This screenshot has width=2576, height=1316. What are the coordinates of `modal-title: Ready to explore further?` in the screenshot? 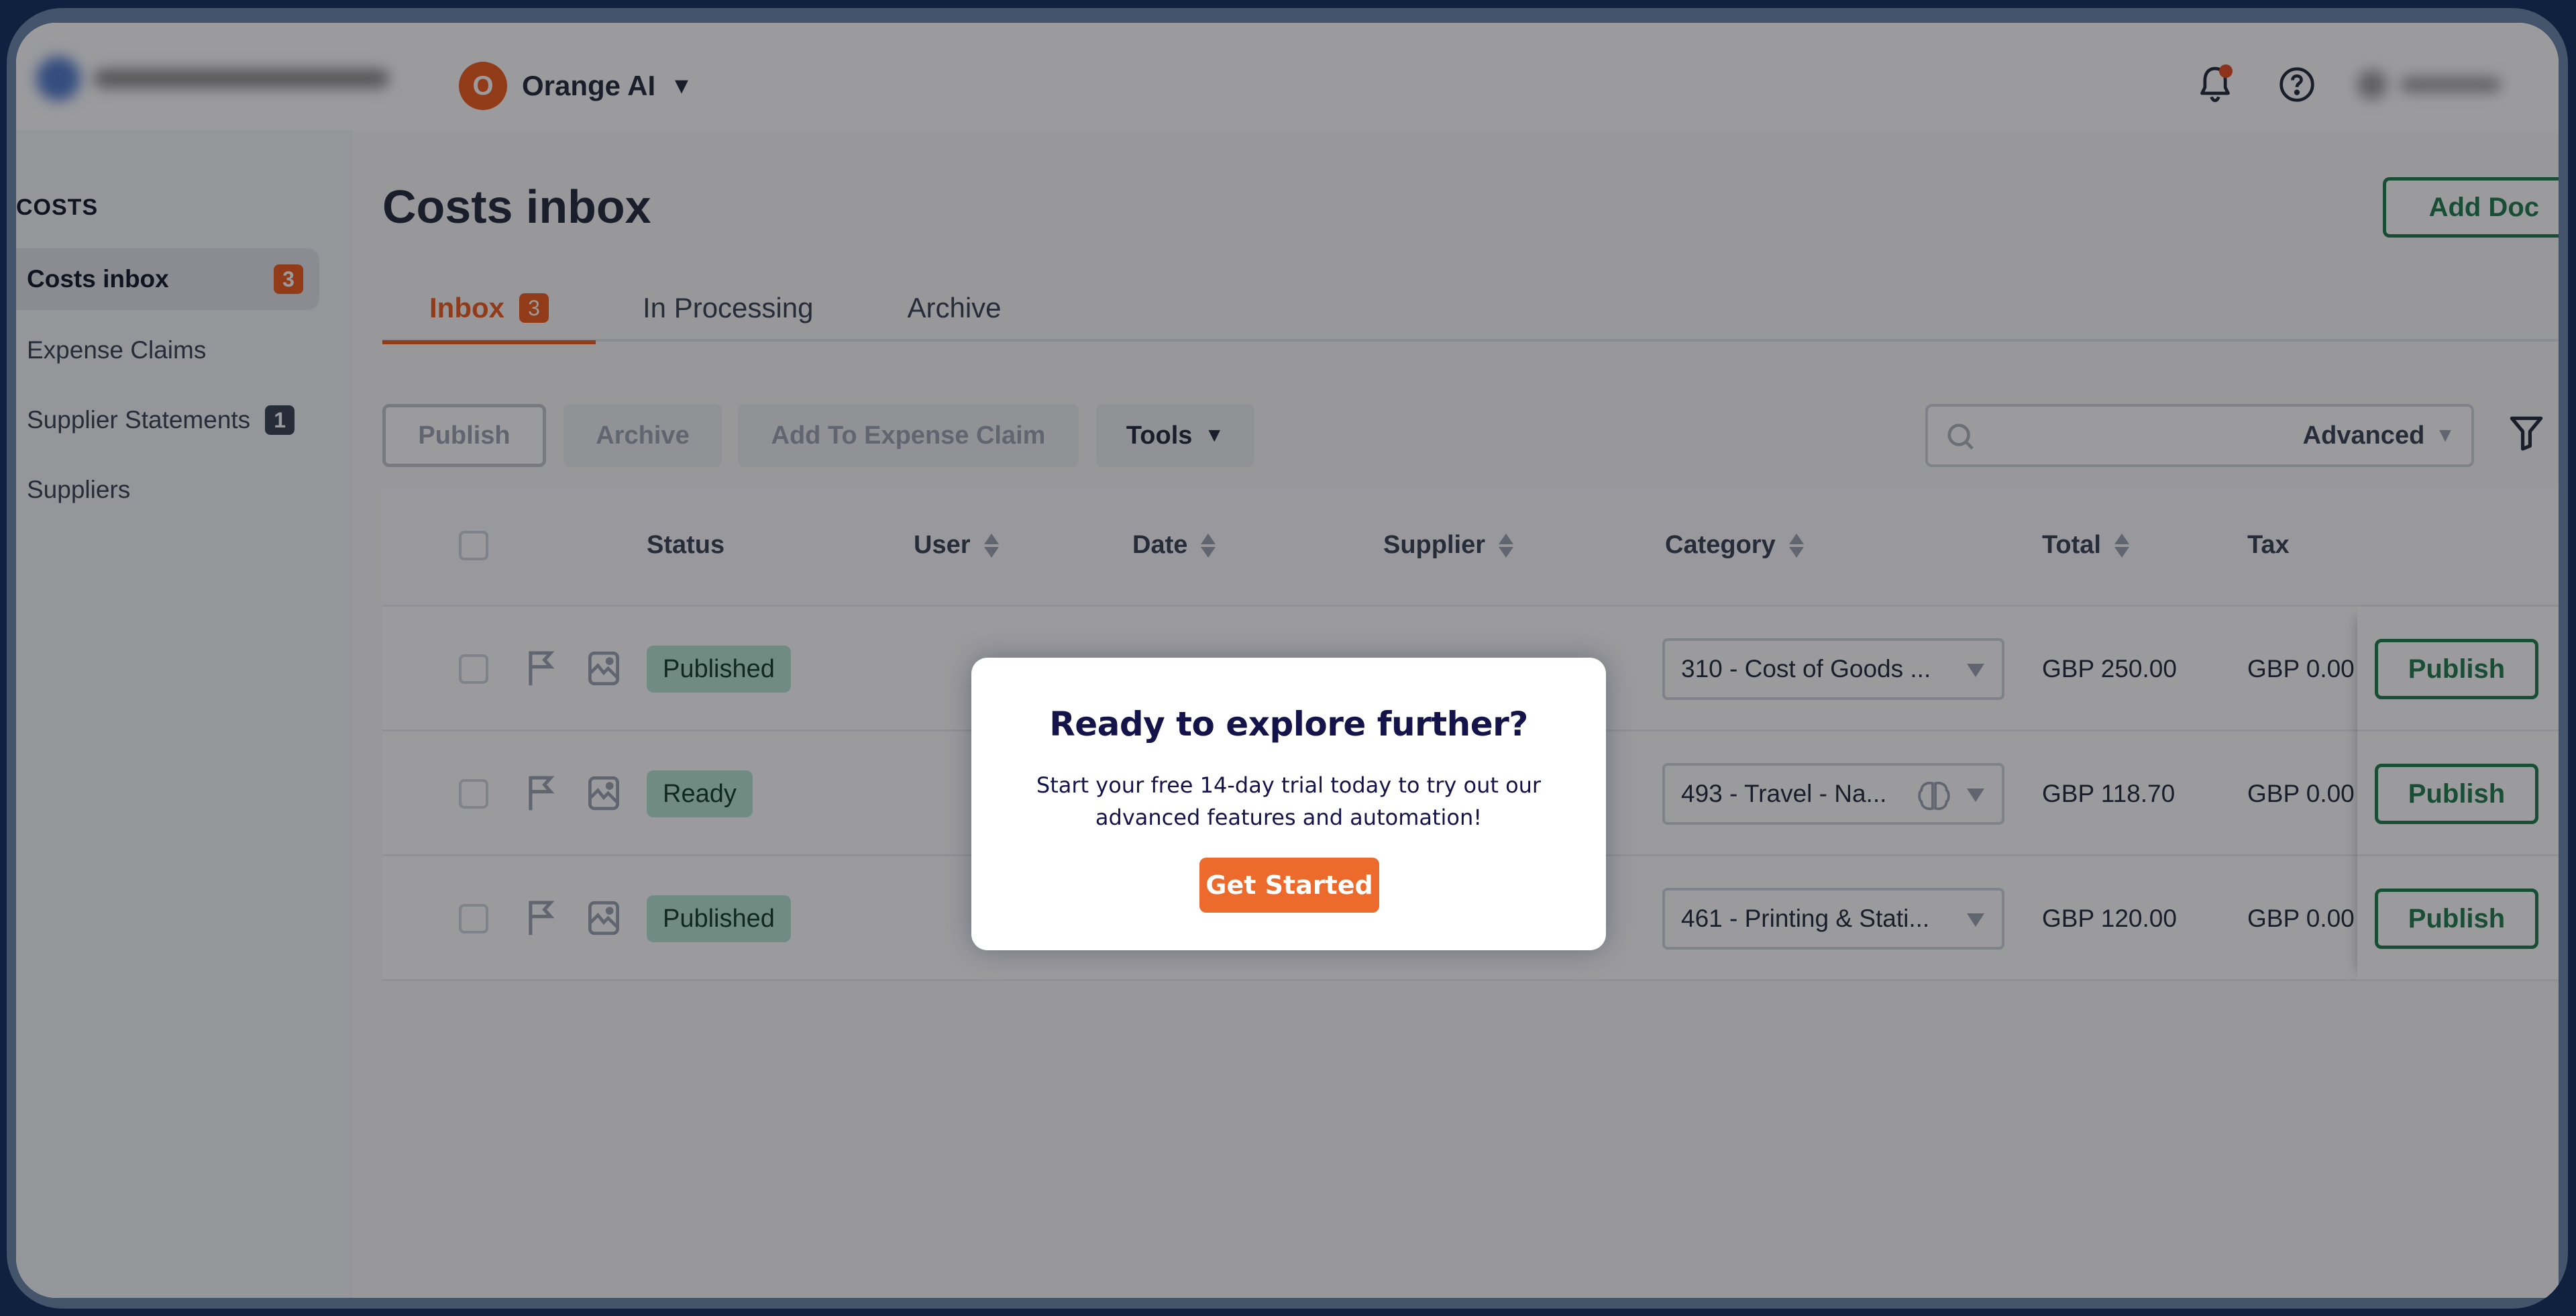 It's located at (1288, 724).